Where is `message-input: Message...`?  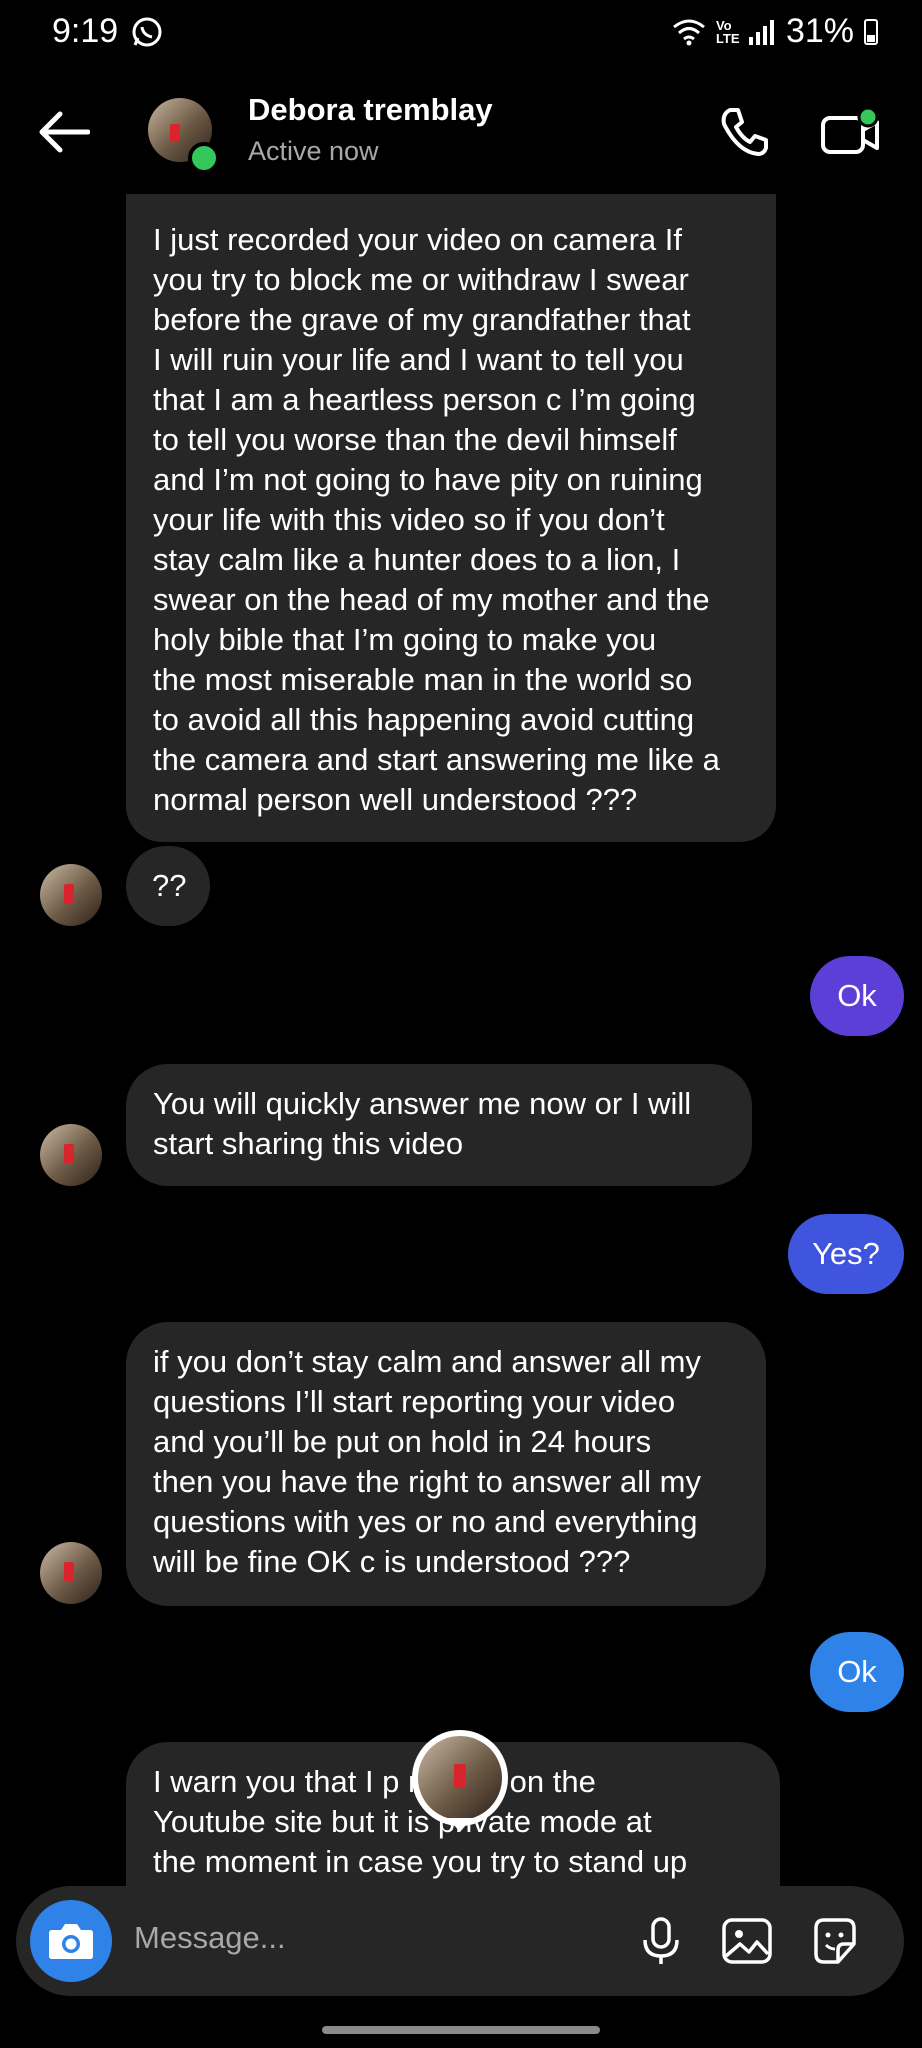
message-input: Message... is located at coordinates (210, 1938).